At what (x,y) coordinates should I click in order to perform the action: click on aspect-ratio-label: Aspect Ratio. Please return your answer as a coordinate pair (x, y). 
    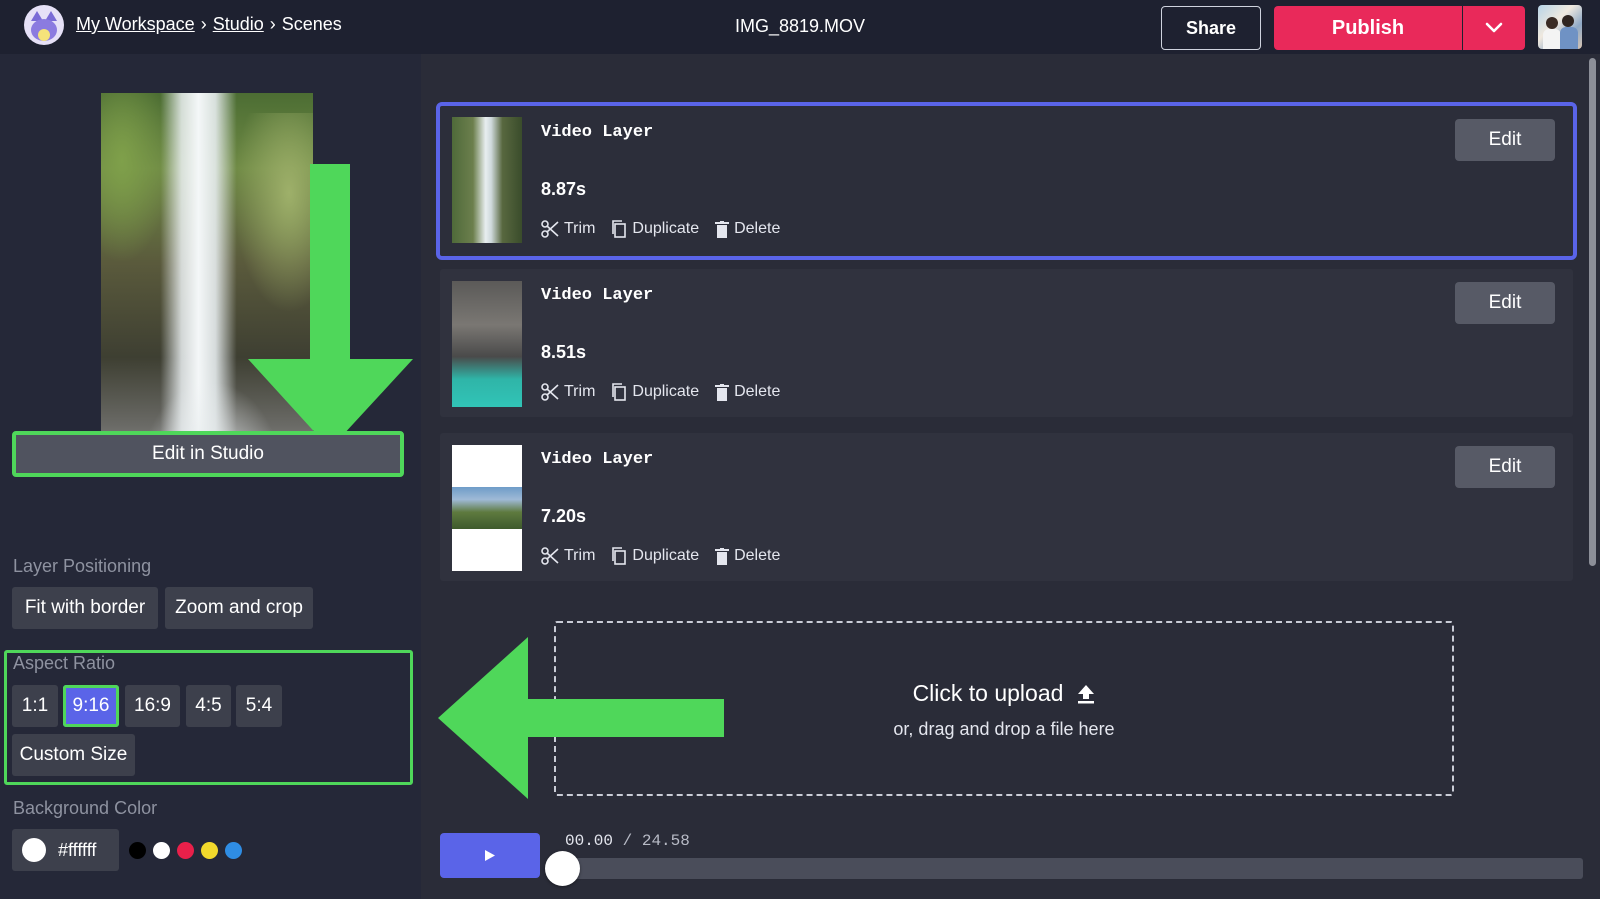
    Looking at the image, I should click on (64, 663).